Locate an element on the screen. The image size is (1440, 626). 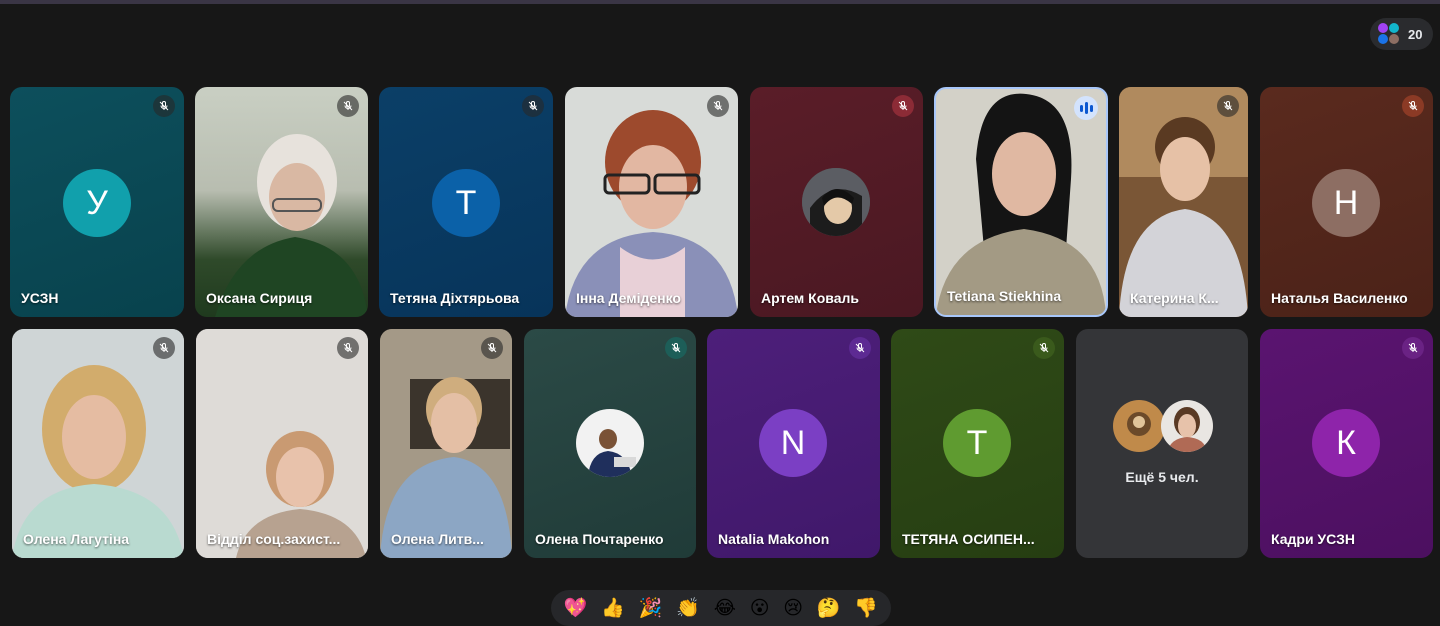
participant-name: Олена Почтаренко is located at coordinates (599, 539).